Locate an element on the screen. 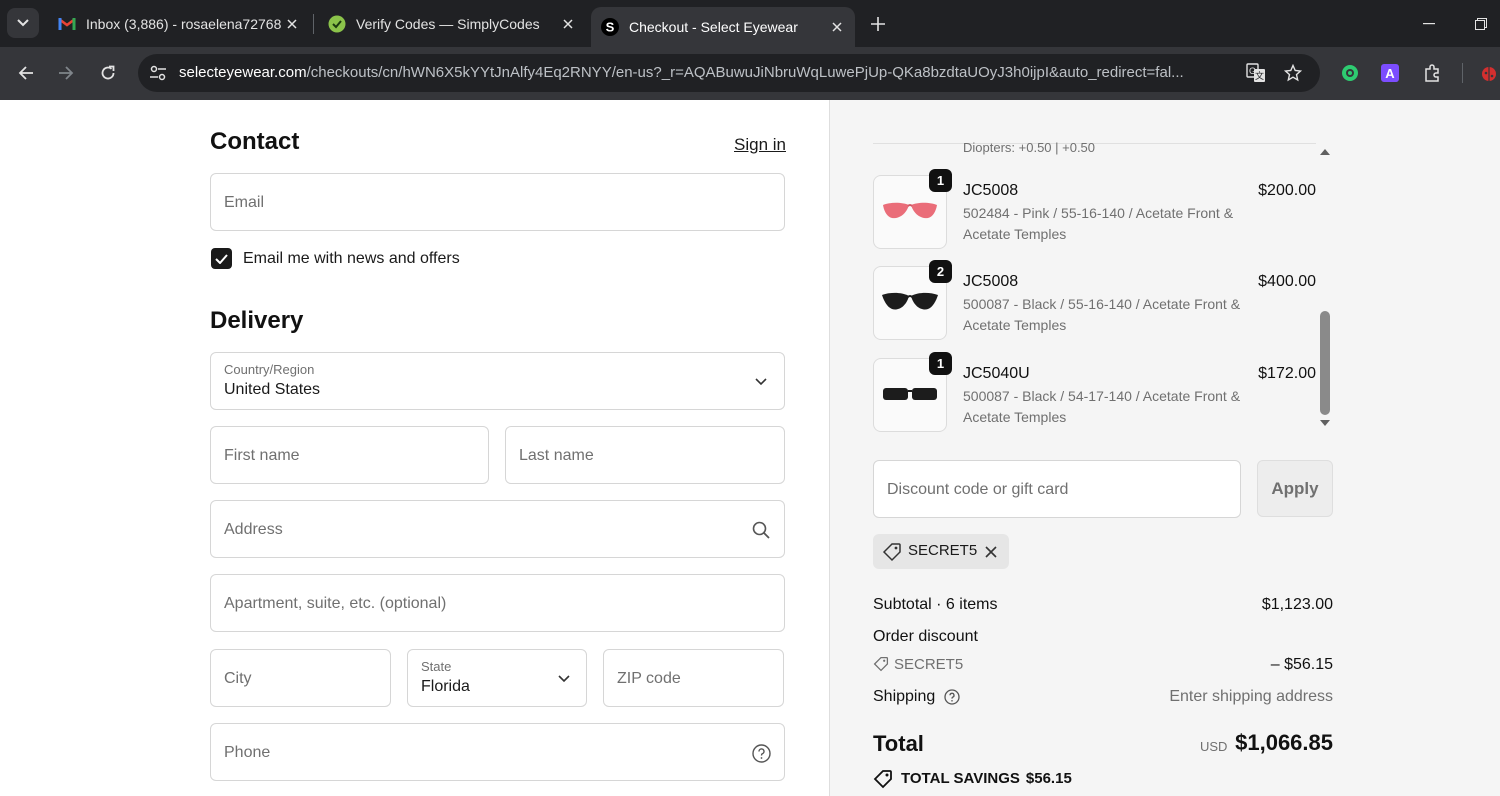  total-value: $1,066.85 is located at coordinates (1284, 742).